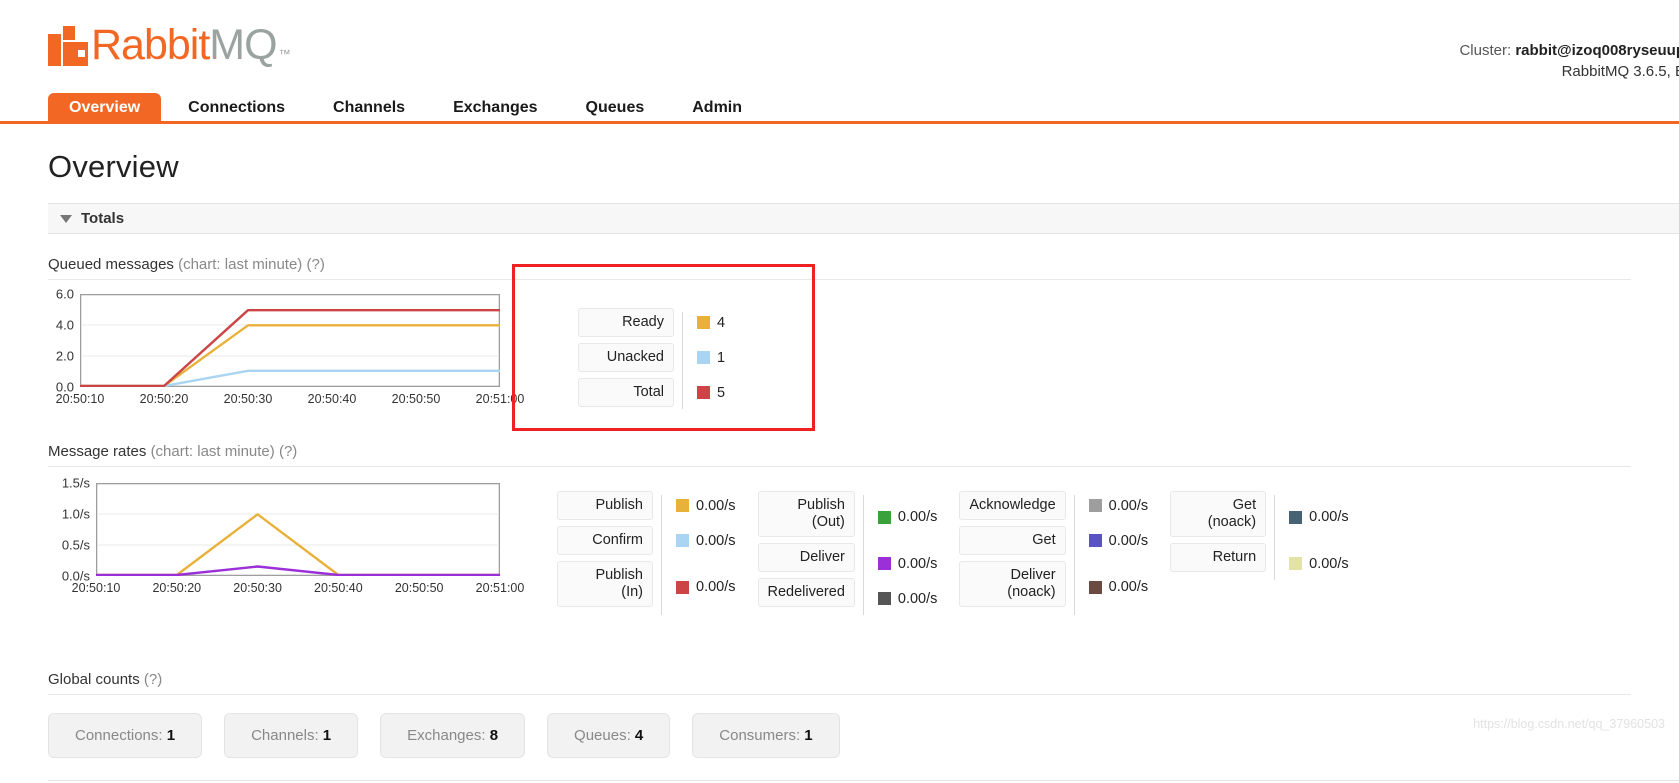  Describe the element at coordinates (500, 399) in the screenshot. I see `x-axis-tick: 20:51:00` at that location.